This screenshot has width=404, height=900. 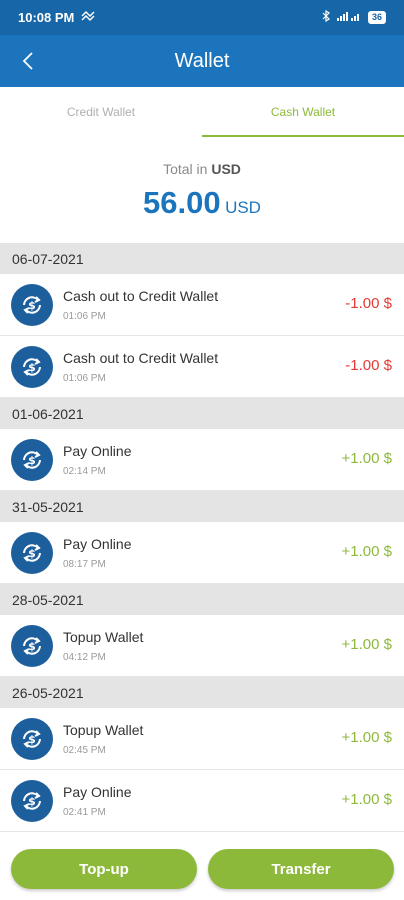 I want to click on date-header: 01-06-2021, so click(x=202, y=413).